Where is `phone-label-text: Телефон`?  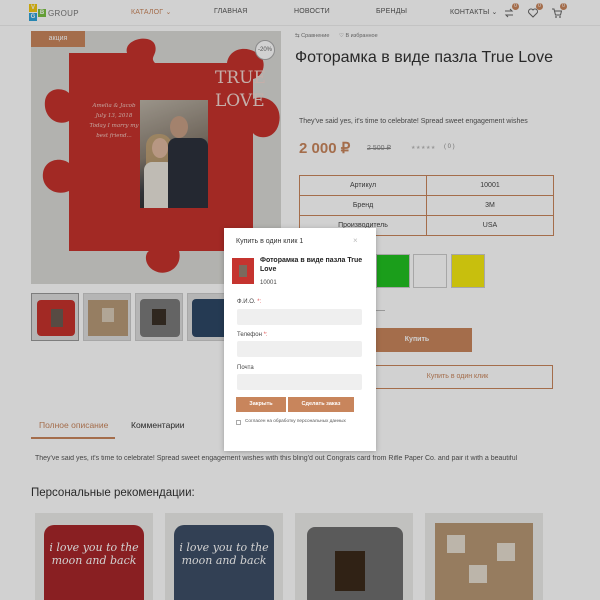
phone-label-text: Телефон is located at coordinates (249, 335).